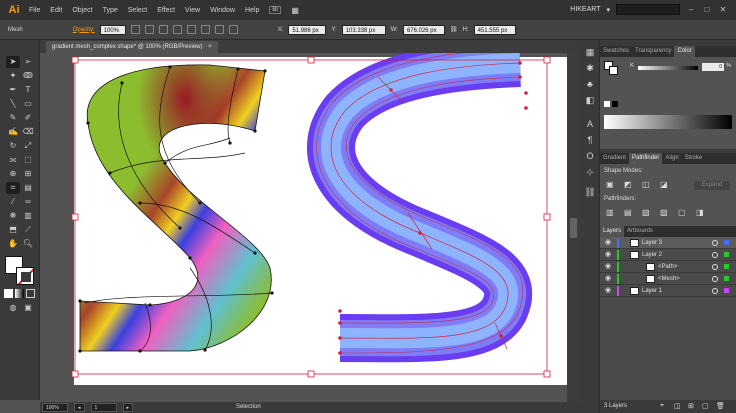 The height and width of the screenshot is (413, 736). Describe the element at coordinates (614, 158) in the screenshot. I see `tab-gradient: Gradient` at that location.